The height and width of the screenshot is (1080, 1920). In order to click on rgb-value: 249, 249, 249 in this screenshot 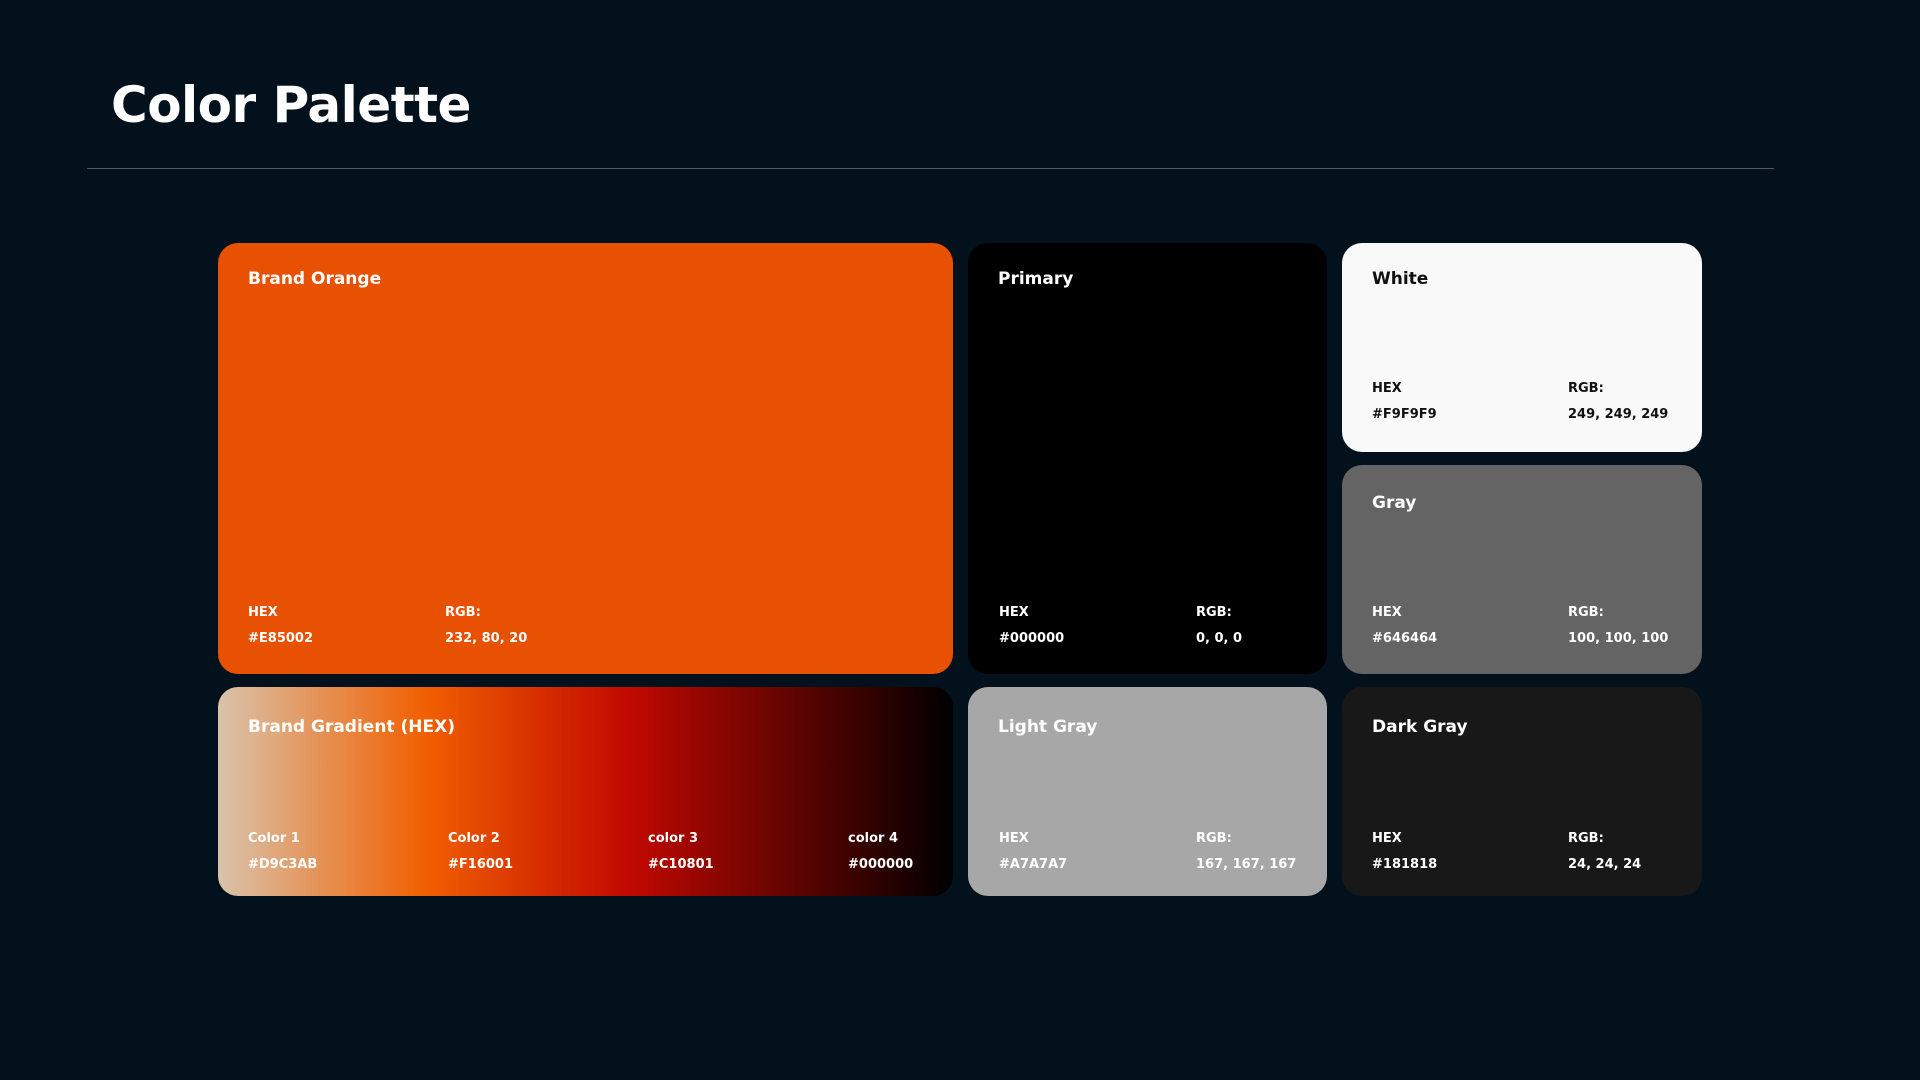, I will do `click(1618, 414)`.